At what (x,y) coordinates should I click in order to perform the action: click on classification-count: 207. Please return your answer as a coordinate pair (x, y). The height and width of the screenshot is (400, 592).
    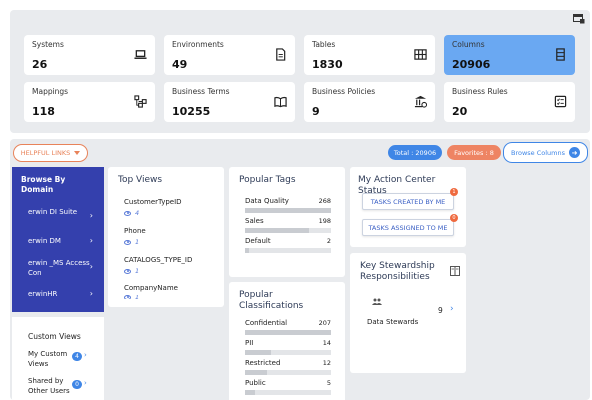
    Looking at the image, I should click on (324, 323).